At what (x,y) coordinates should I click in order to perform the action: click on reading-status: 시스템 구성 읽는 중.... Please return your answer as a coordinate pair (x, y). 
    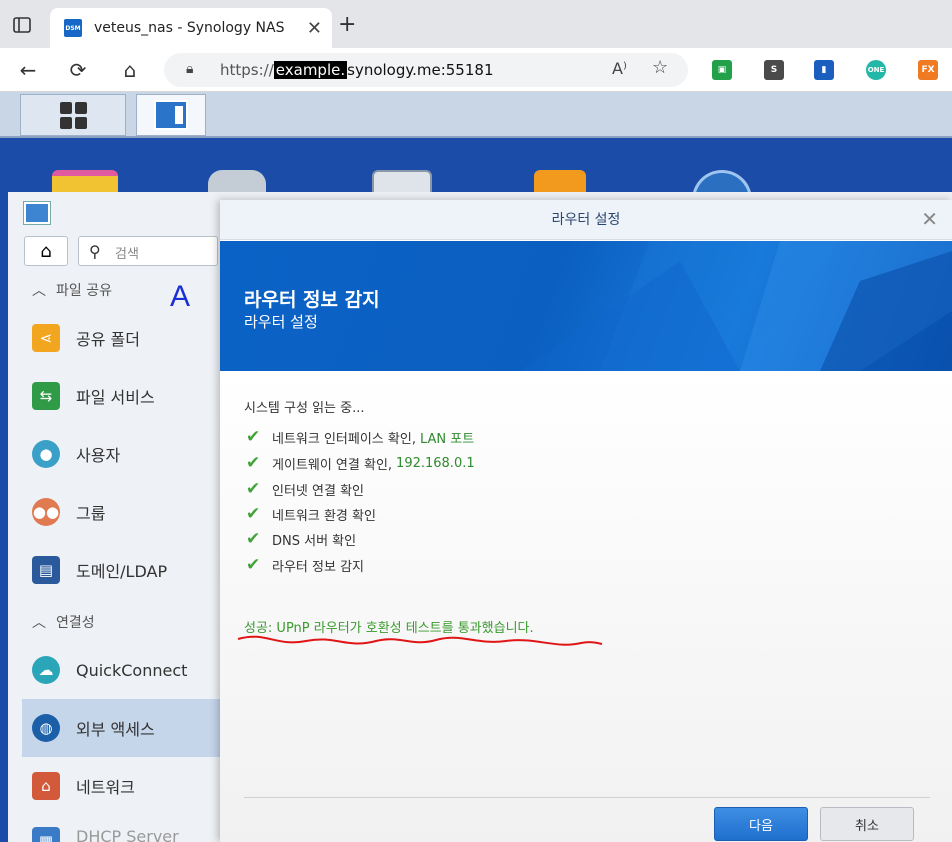
    Looking at the image, I should click on (304, 408).